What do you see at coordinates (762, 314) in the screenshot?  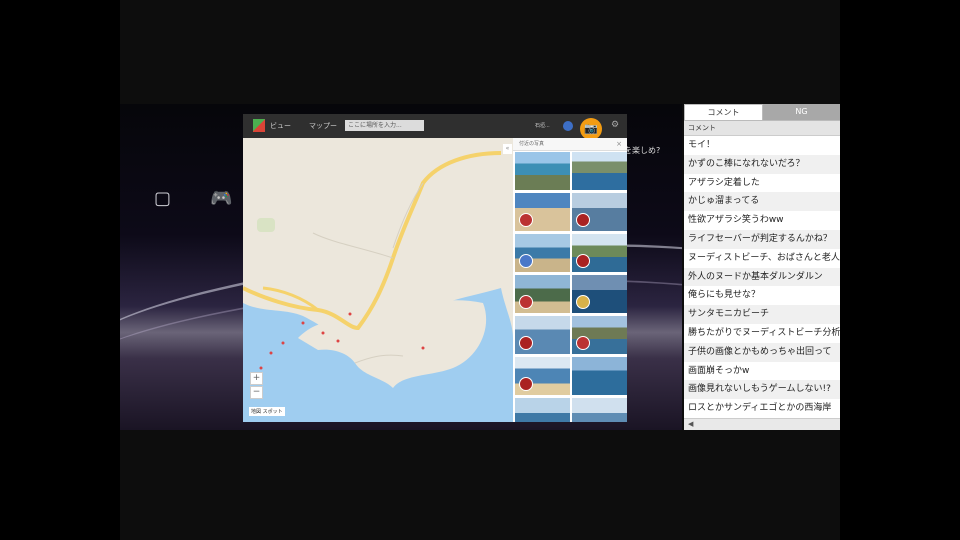 I see `list-item: サンタモニカビーチ` at bounding box center [762, 314].